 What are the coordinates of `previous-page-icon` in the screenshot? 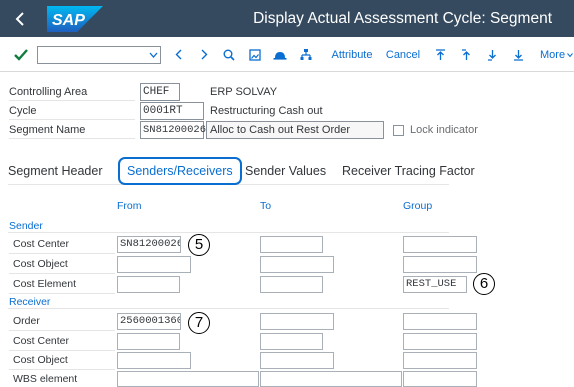 It's located at (465, 54).